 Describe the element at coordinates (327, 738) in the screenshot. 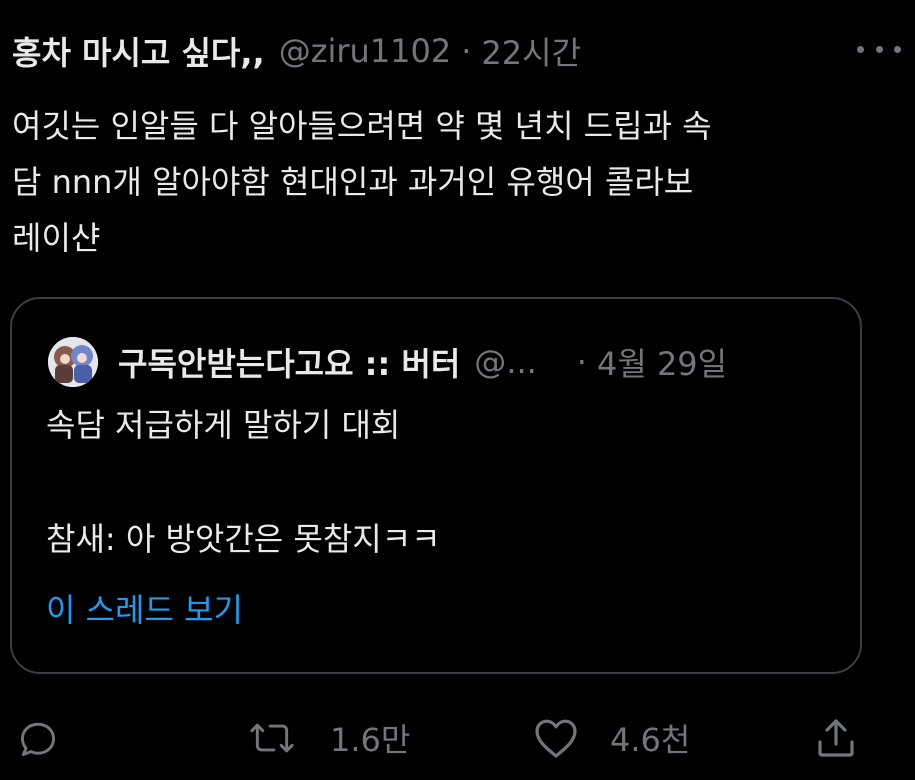

I see `retweet-button: 1.6만` at that location.